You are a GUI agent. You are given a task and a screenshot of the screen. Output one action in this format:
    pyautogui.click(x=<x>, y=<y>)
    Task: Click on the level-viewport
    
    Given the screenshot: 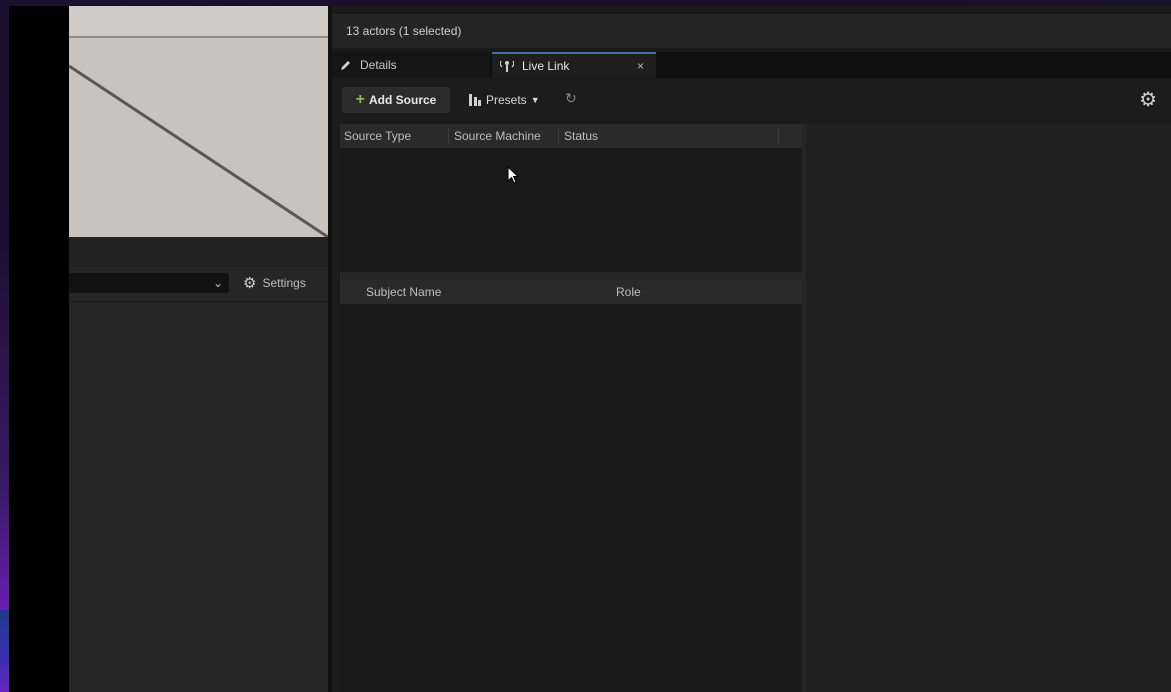 What is the action you would take?
    pyautogui.click(x=198, y=121)
    